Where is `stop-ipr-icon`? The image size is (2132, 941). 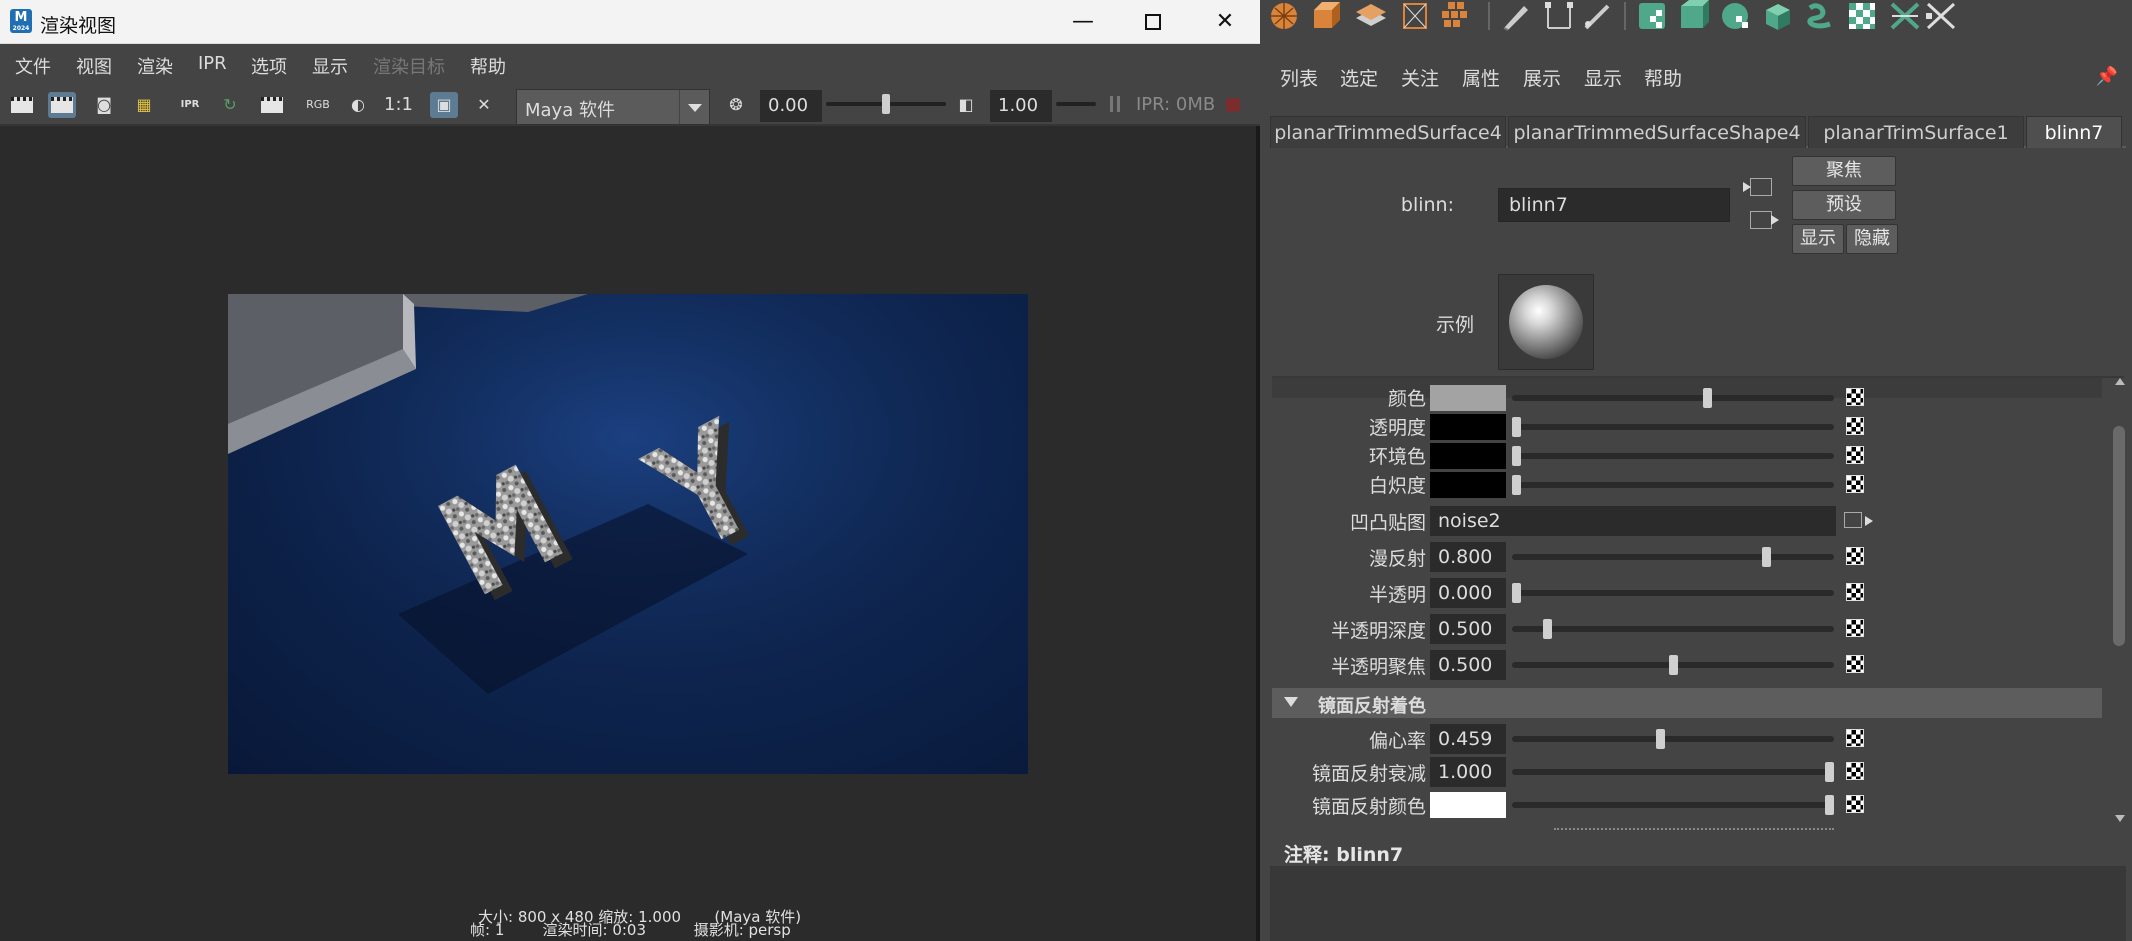 stop-ipr-icon is located at coordinates (1233, 105).